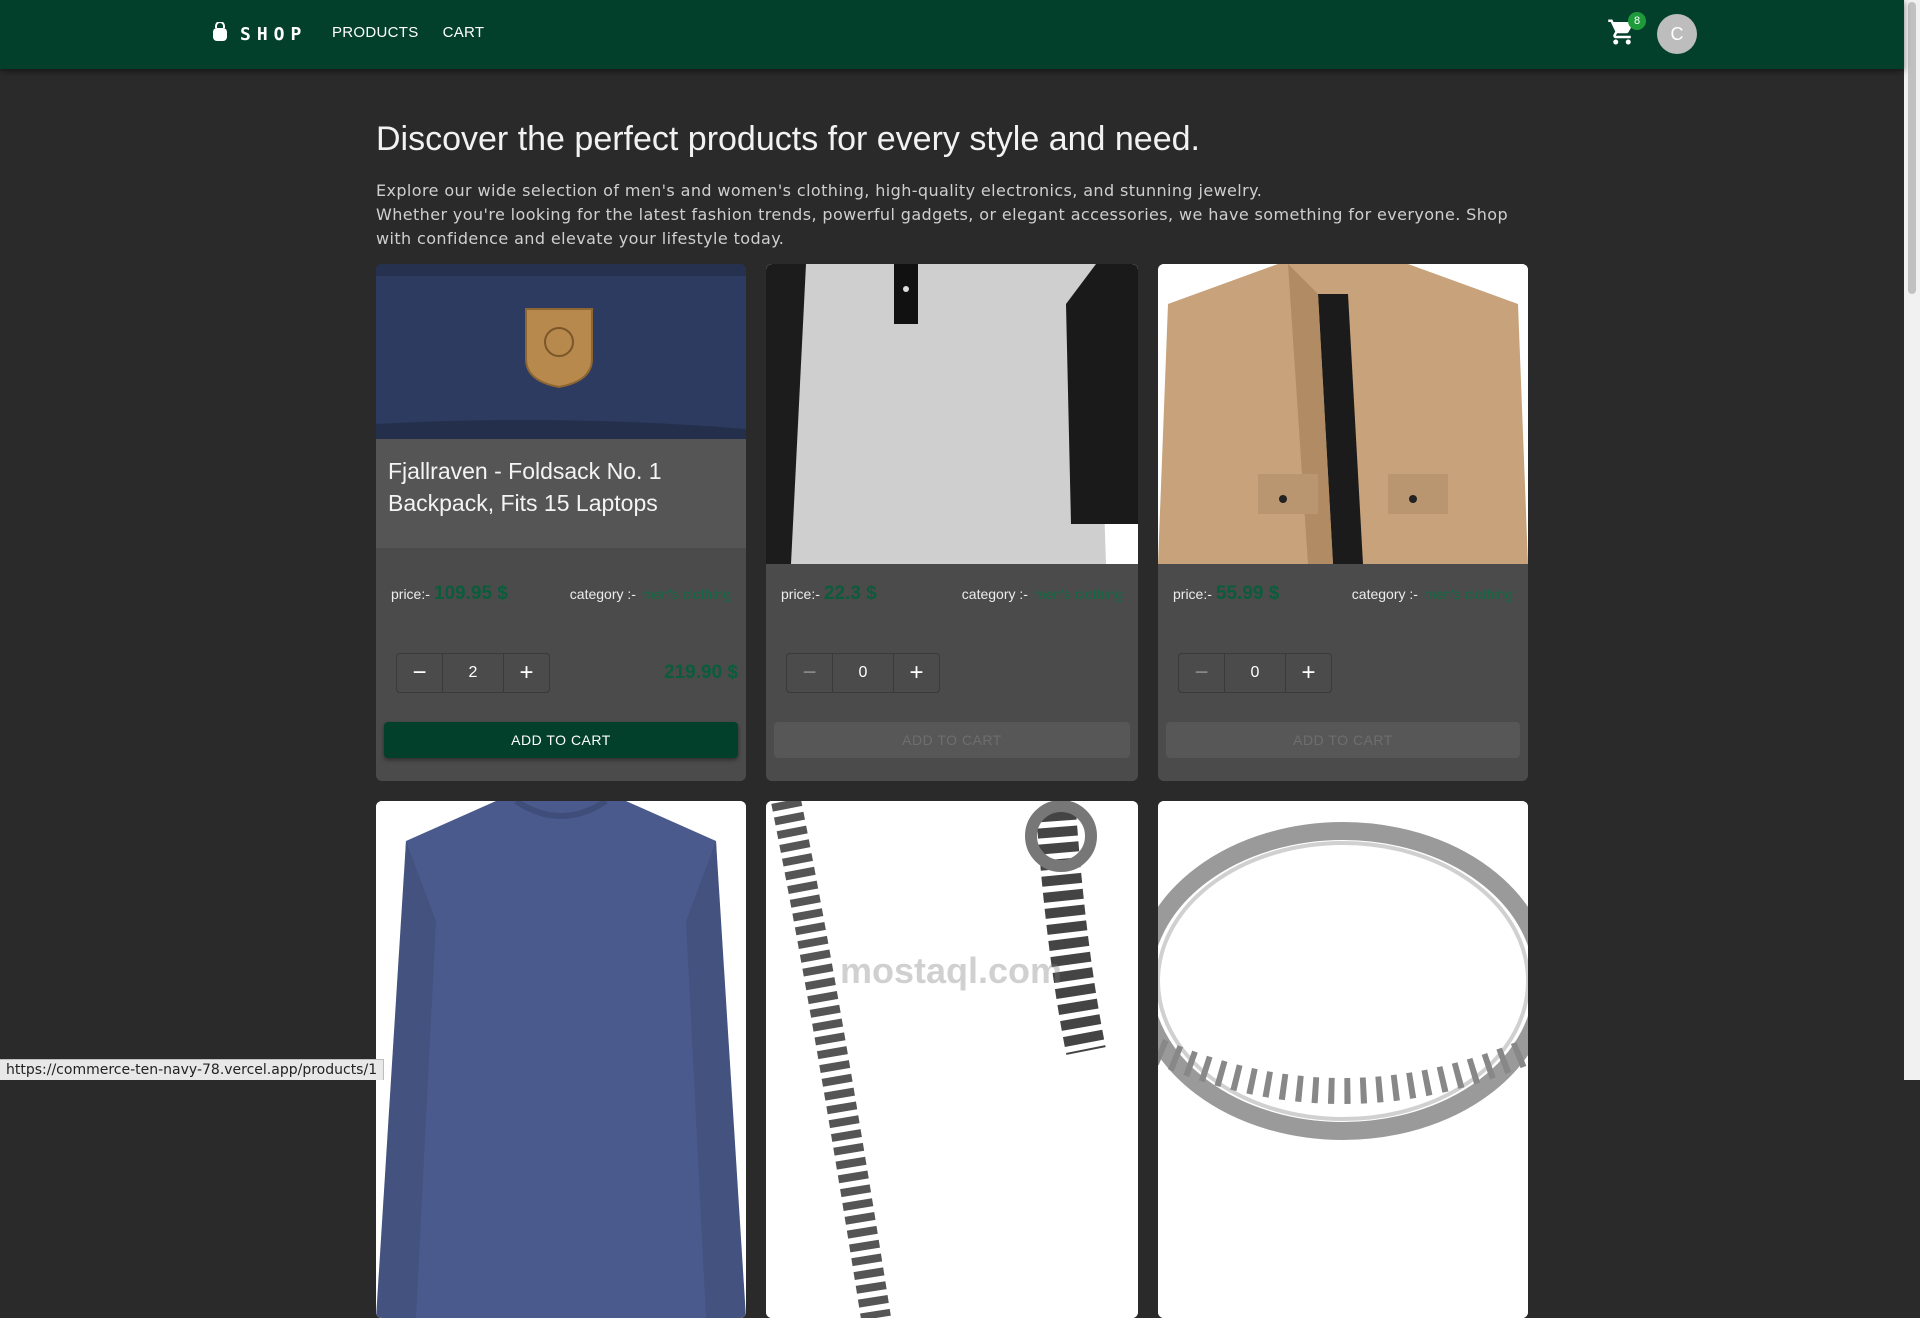 This screenshot has height=1318, width=1920. I want to click on user-avatar: C, so click(1677, 34).